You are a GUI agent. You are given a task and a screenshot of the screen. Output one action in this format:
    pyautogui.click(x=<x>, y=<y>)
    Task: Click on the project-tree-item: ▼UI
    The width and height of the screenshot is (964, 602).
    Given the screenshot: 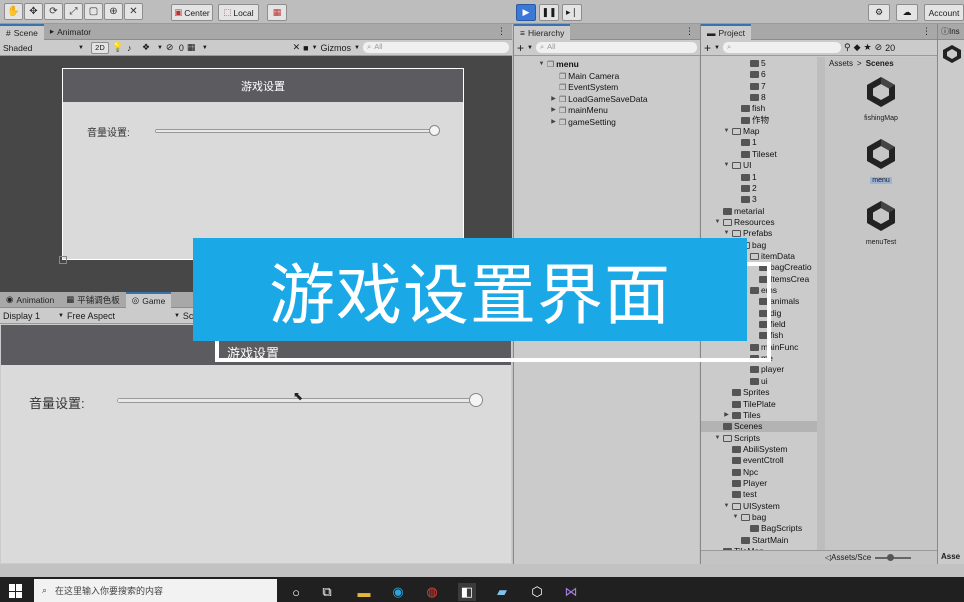 What is the action you would take?
    pyautogui.click(x=737, y=165)
    